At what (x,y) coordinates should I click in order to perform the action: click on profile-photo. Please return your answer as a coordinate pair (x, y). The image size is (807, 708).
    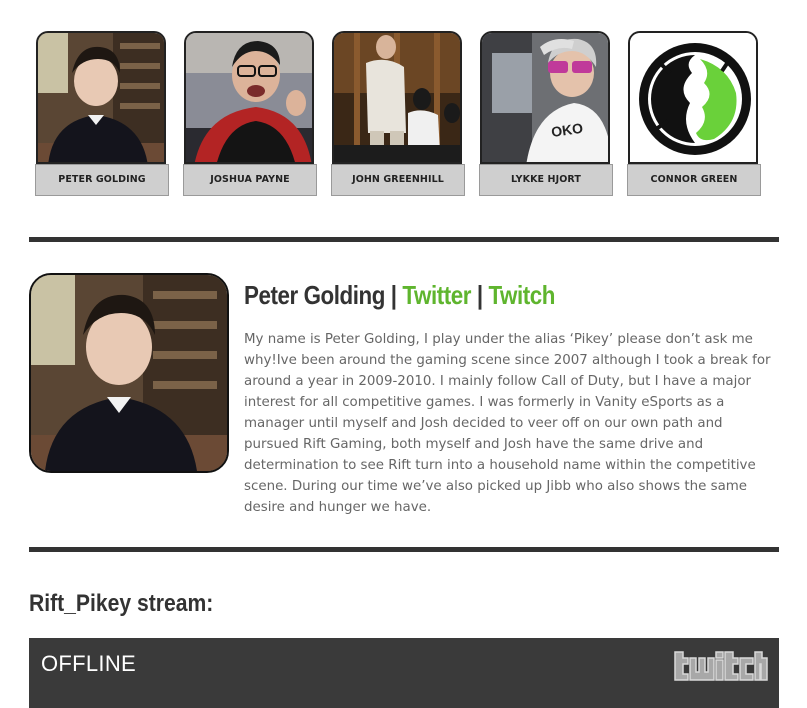
    Looking at the image, I should click on (129, 373).